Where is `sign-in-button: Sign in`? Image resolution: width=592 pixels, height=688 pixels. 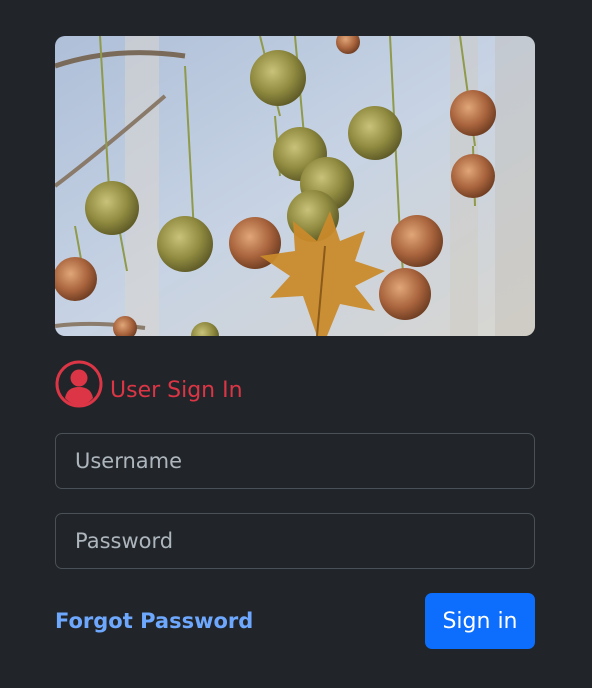 sign-in-button: Sign in is located at coordinates (480, 621).